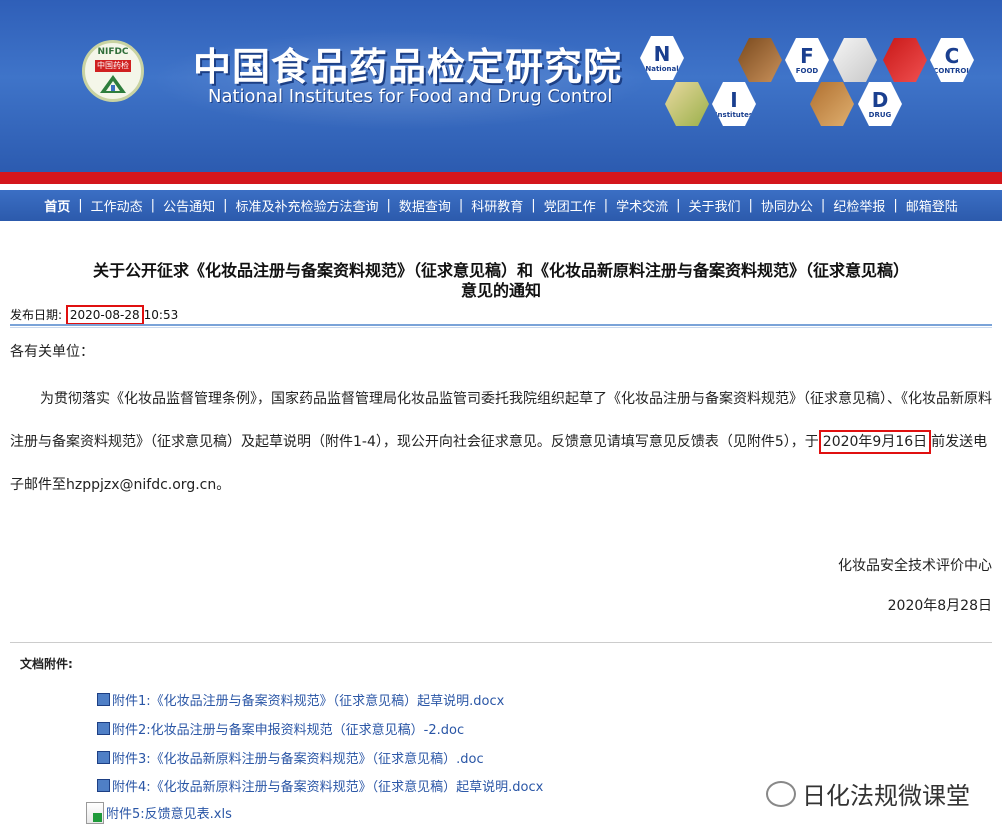 This screenshot has height=836, width=1002. Describe the element at coordinates (807, 56) in the screenshot. I see `hex-letter-f: F` at that location.